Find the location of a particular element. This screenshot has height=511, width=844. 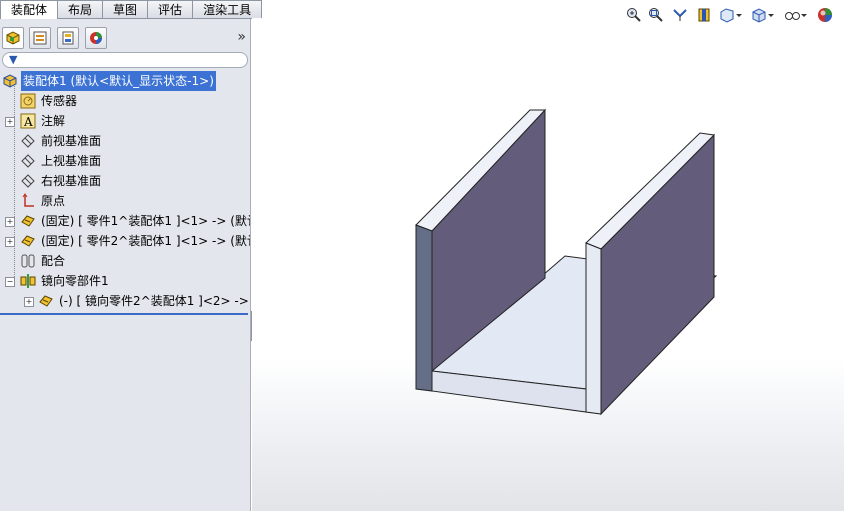

feature-manager-icon is located at coordinates (13, 38).